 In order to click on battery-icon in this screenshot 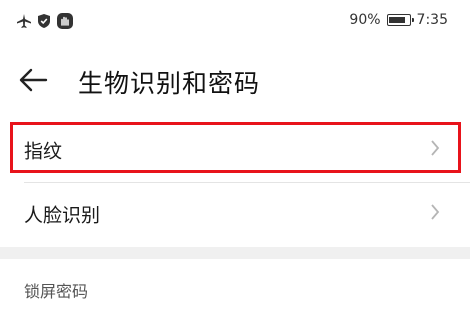, I will do `click(400, 20)`.